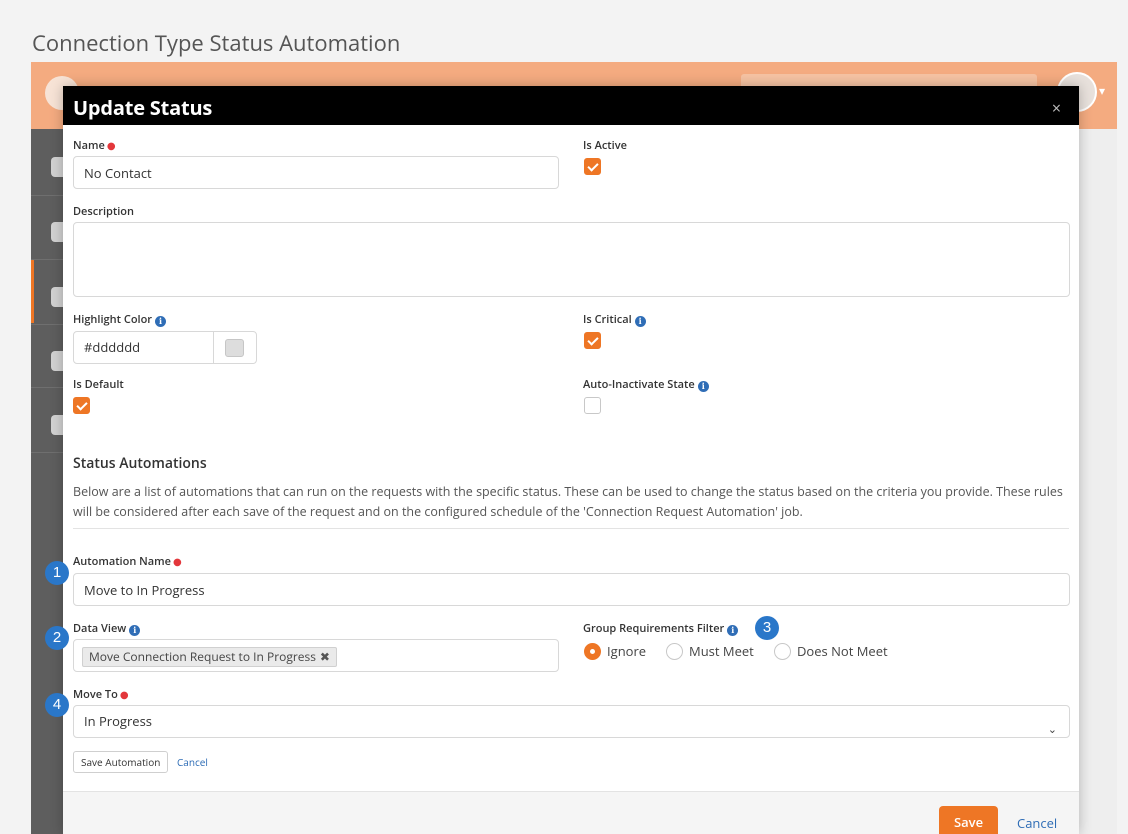 The image size is (1128, 834). I want to click on is-default-label: Is Default, so click(98, 384).